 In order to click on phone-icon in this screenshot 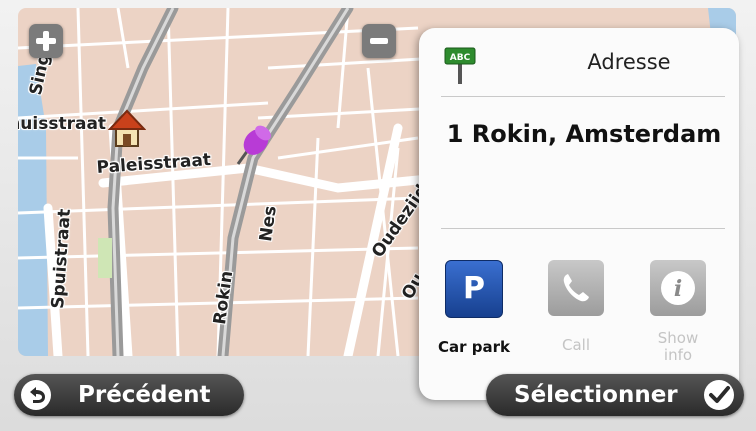, I will do `click(576, 288)`.